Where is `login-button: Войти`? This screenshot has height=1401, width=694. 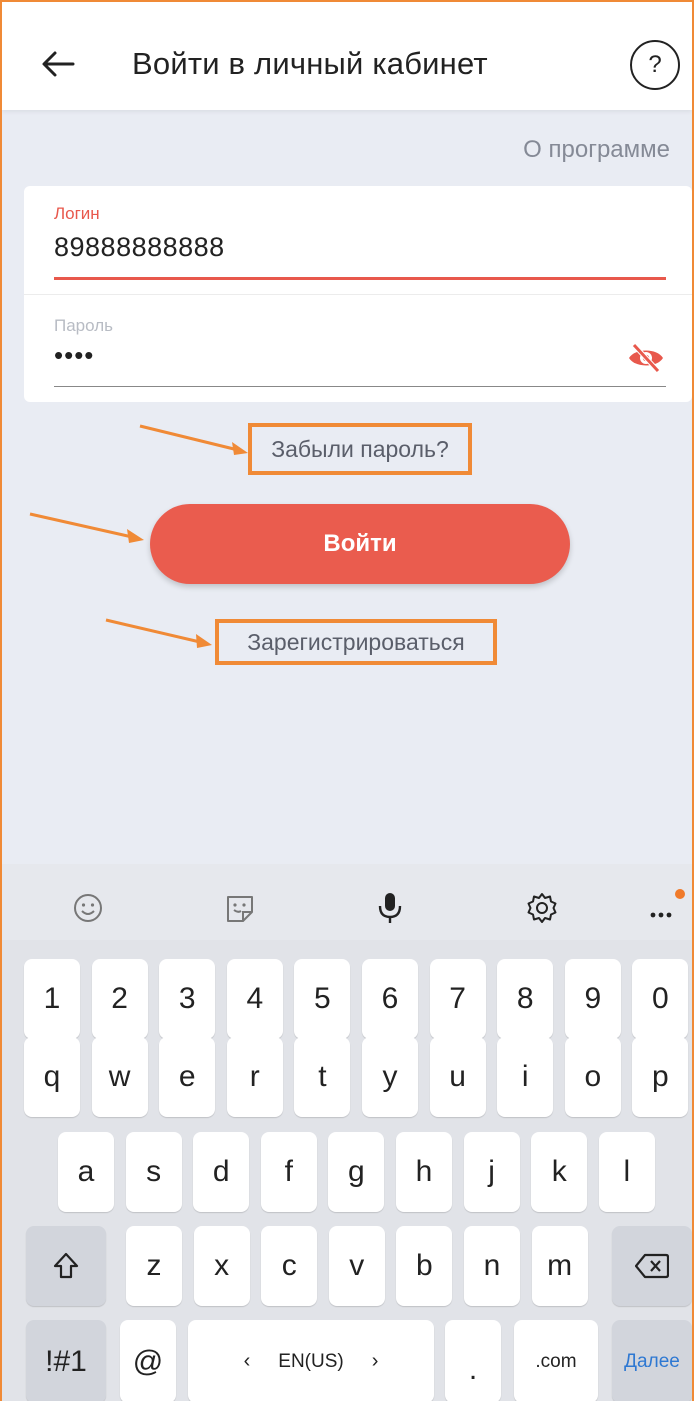 login-button: Войти is located at coordinates (360, 544).